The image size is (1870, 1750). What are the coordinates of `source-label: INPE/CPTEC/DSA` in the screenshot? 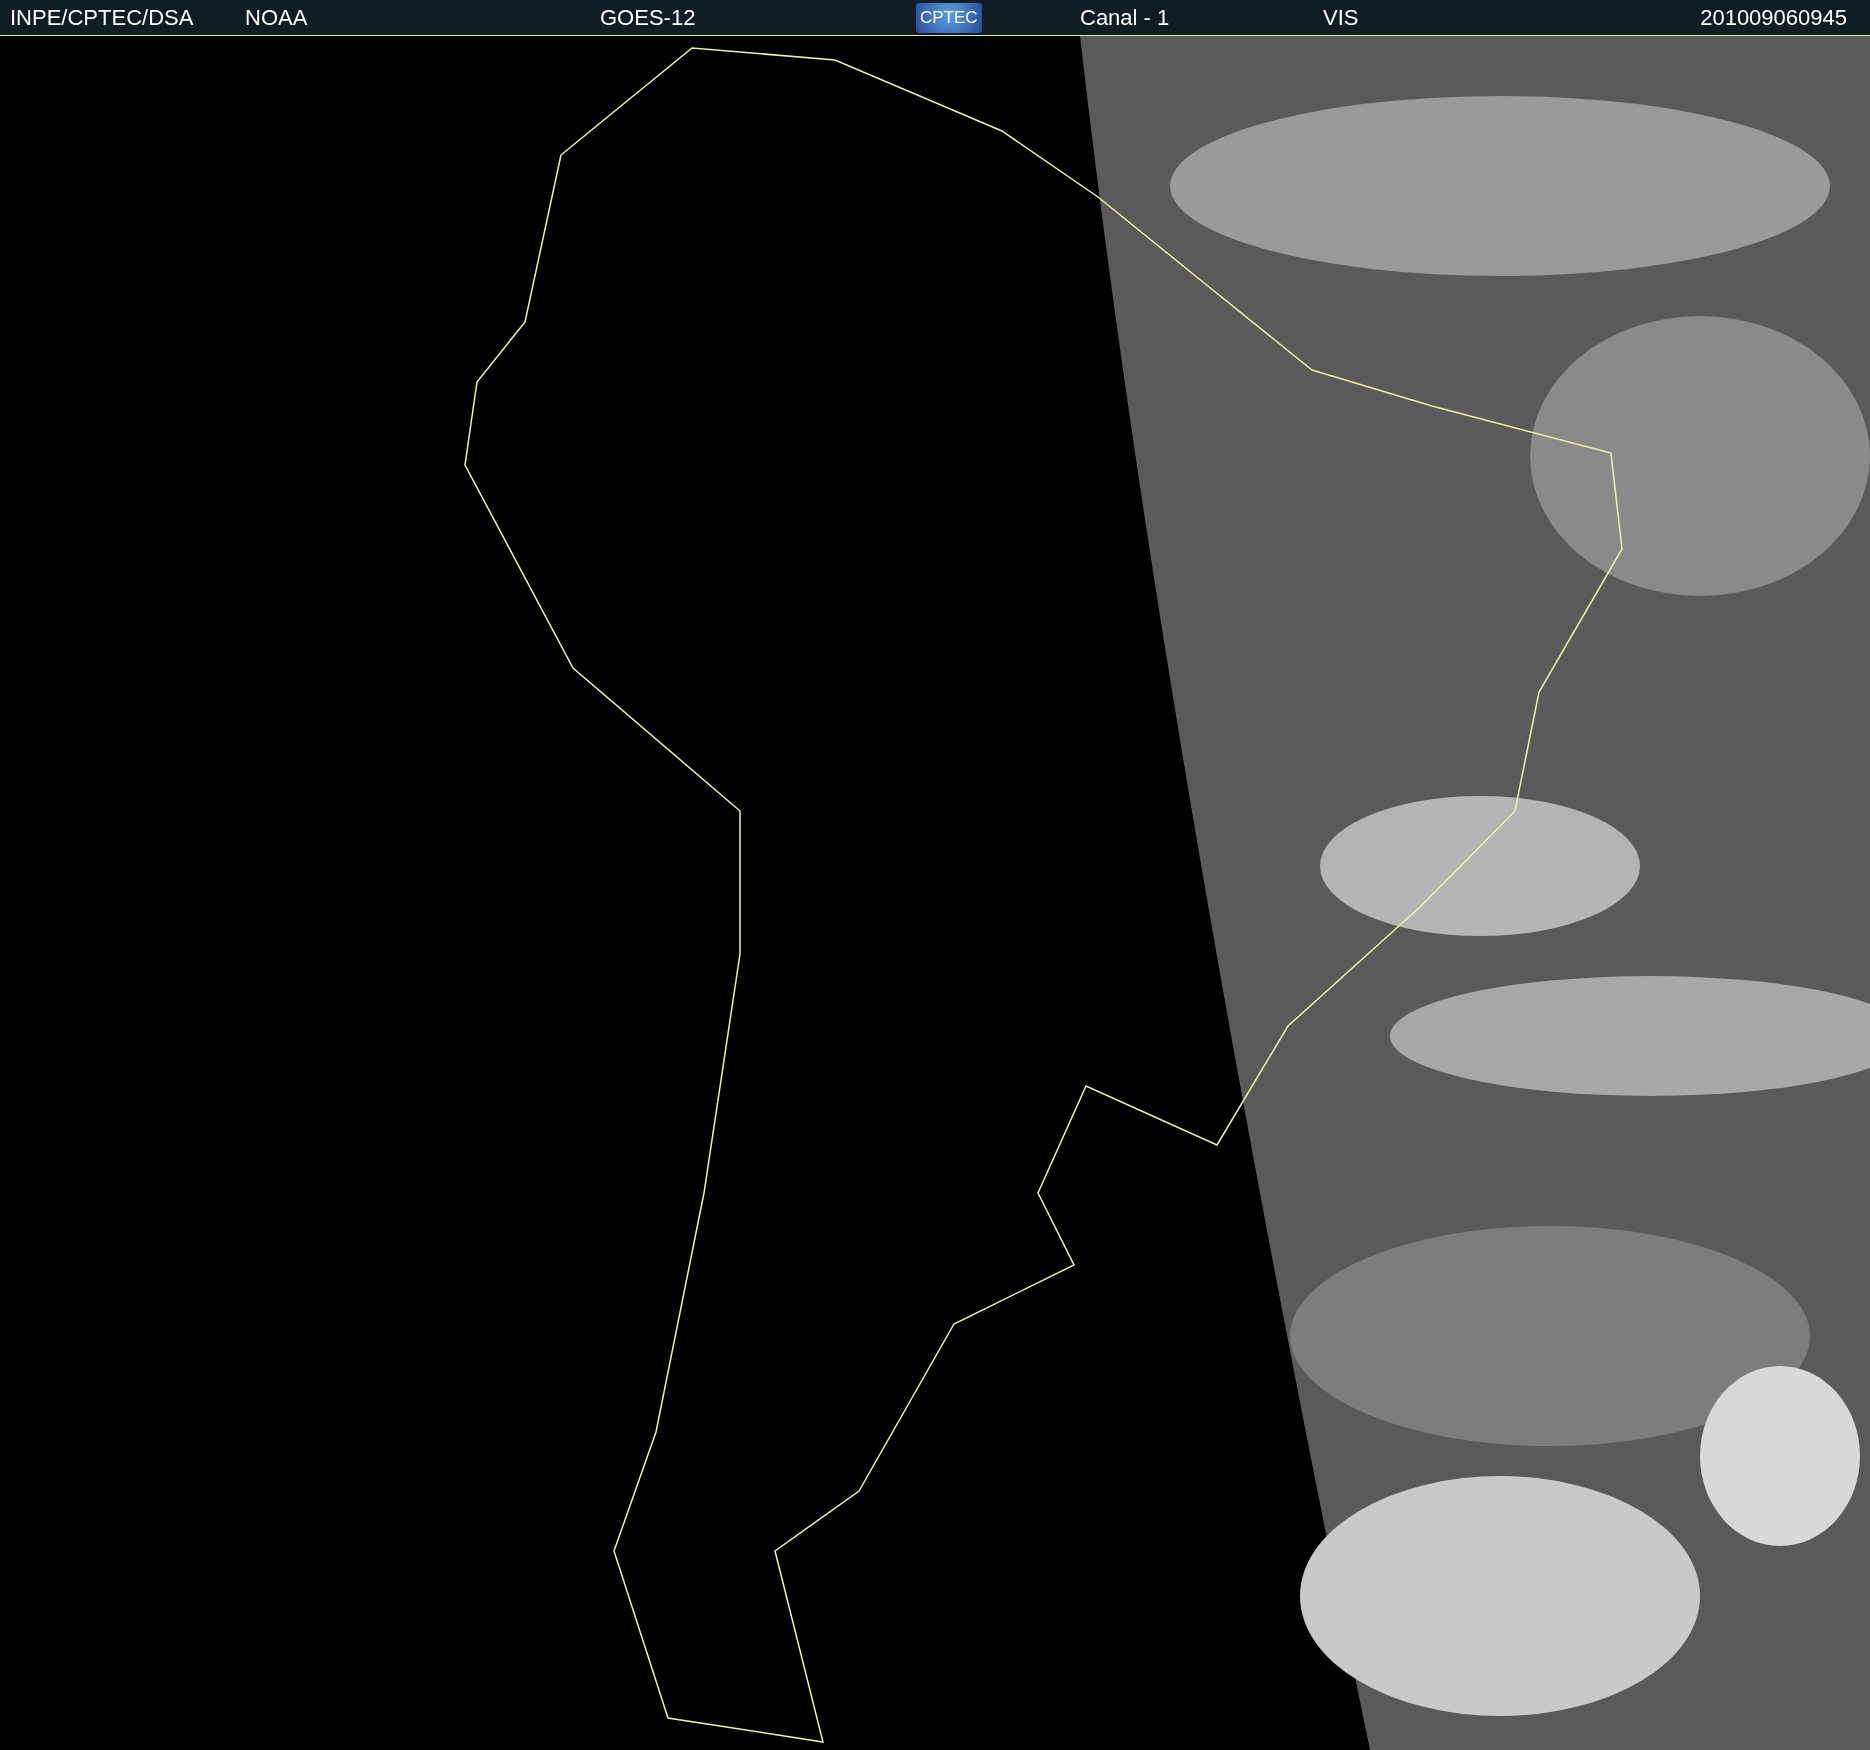 It's located at (102, 17).